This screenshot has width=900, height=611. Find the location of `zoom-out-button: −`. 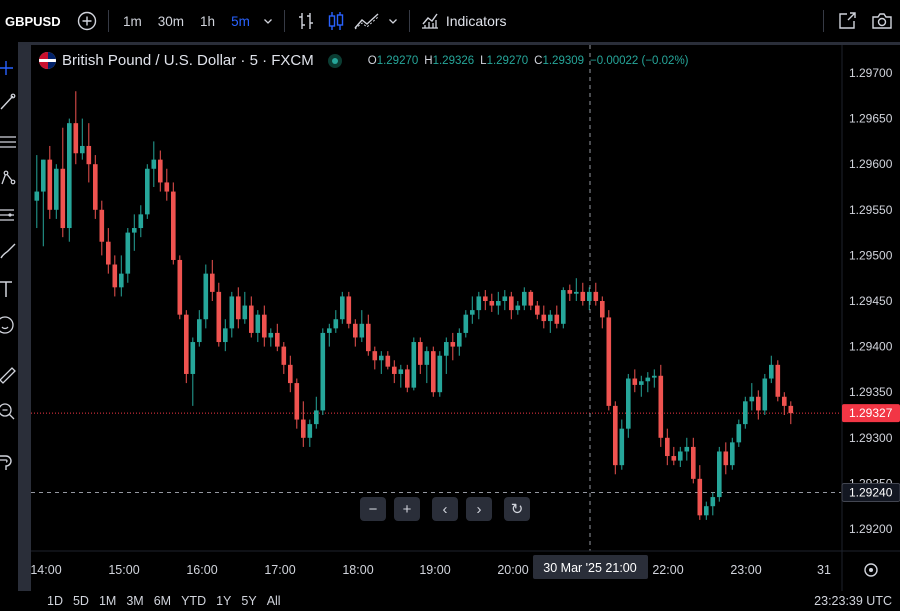

zoom-out-button: − is located at coordinates (373, 509).